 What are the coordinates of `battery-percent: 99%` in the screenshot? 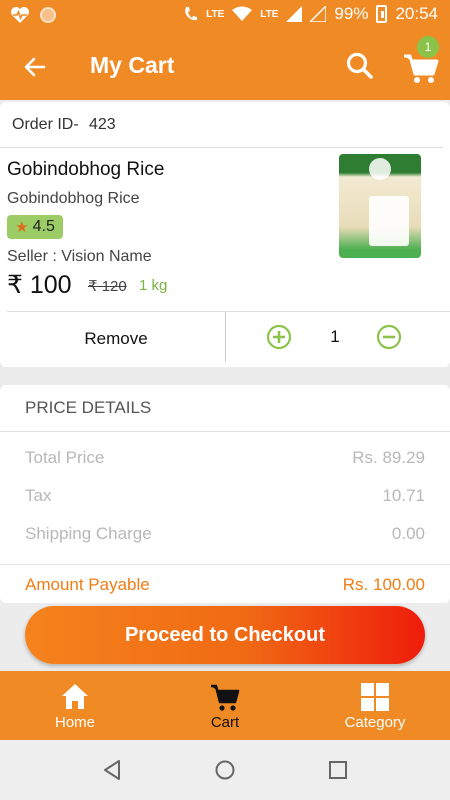 It's located at (351, 13).